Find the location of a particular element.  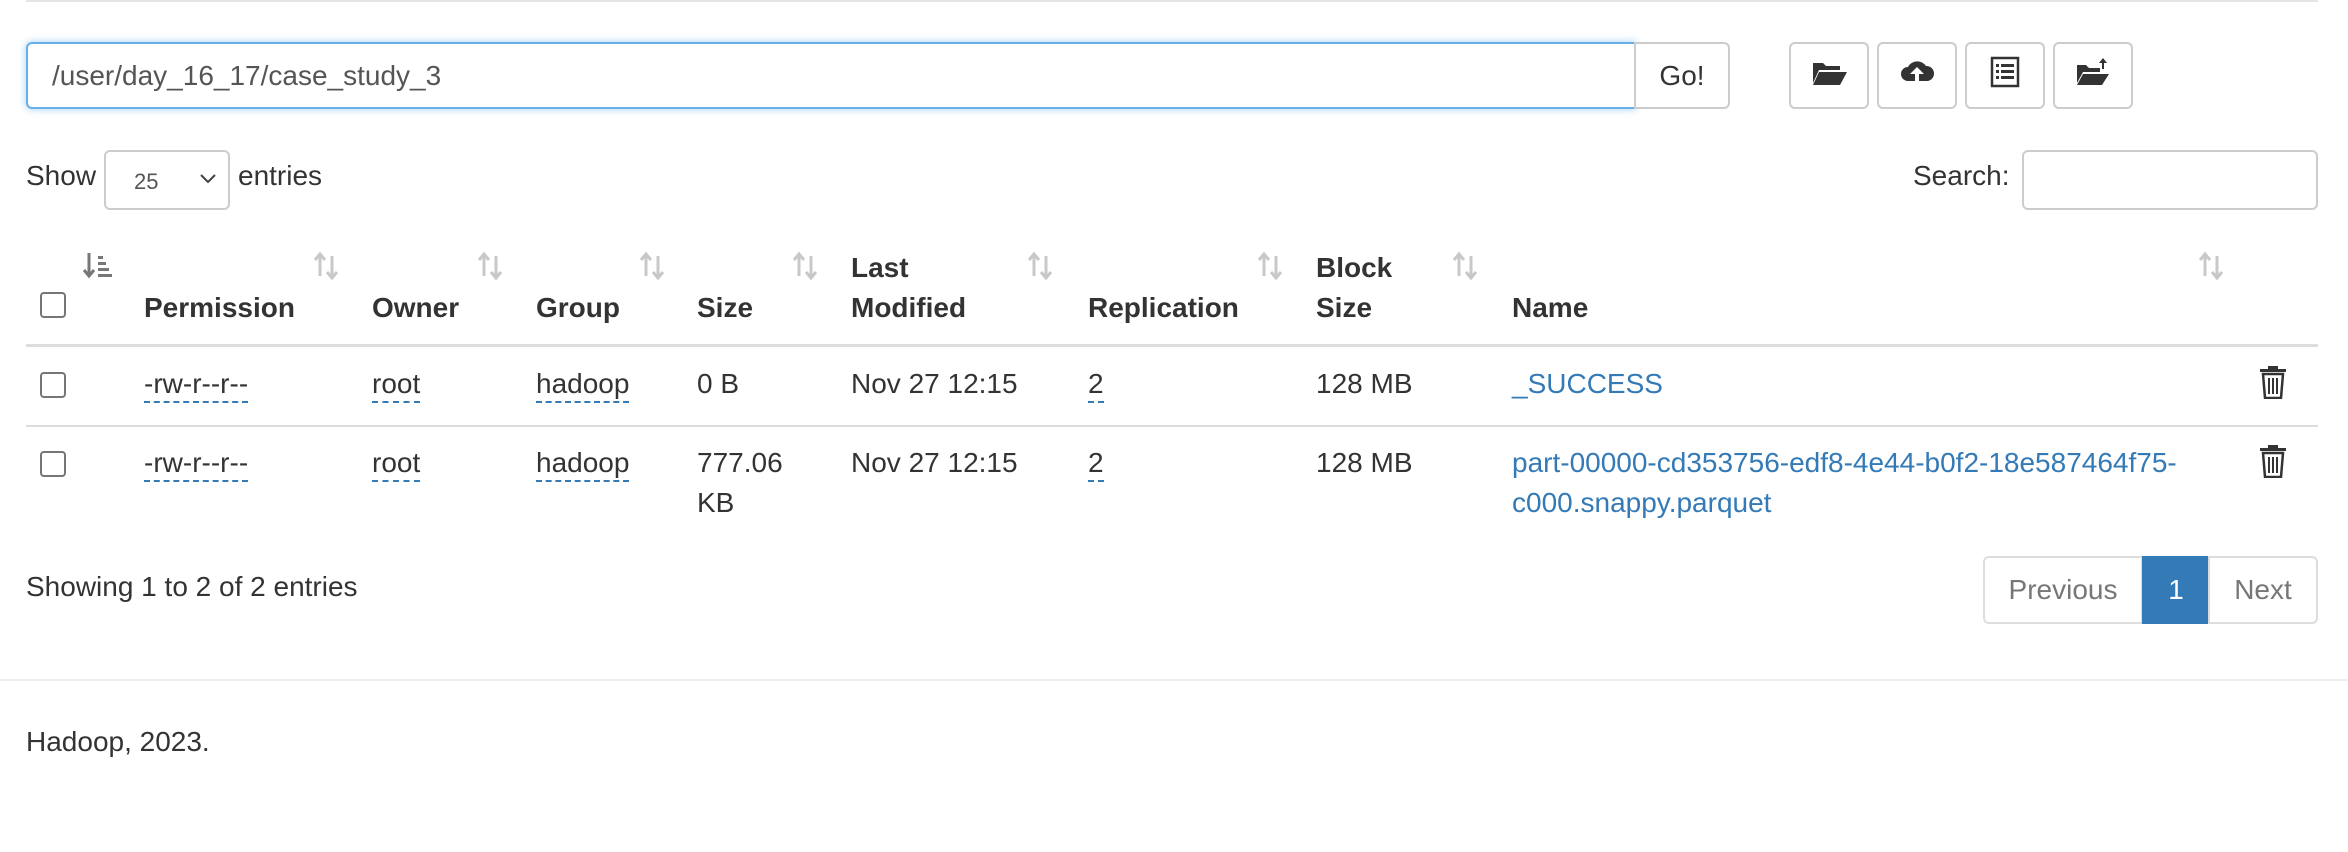

entries-per-page-value: 25 is located at coordinates (146, 181).